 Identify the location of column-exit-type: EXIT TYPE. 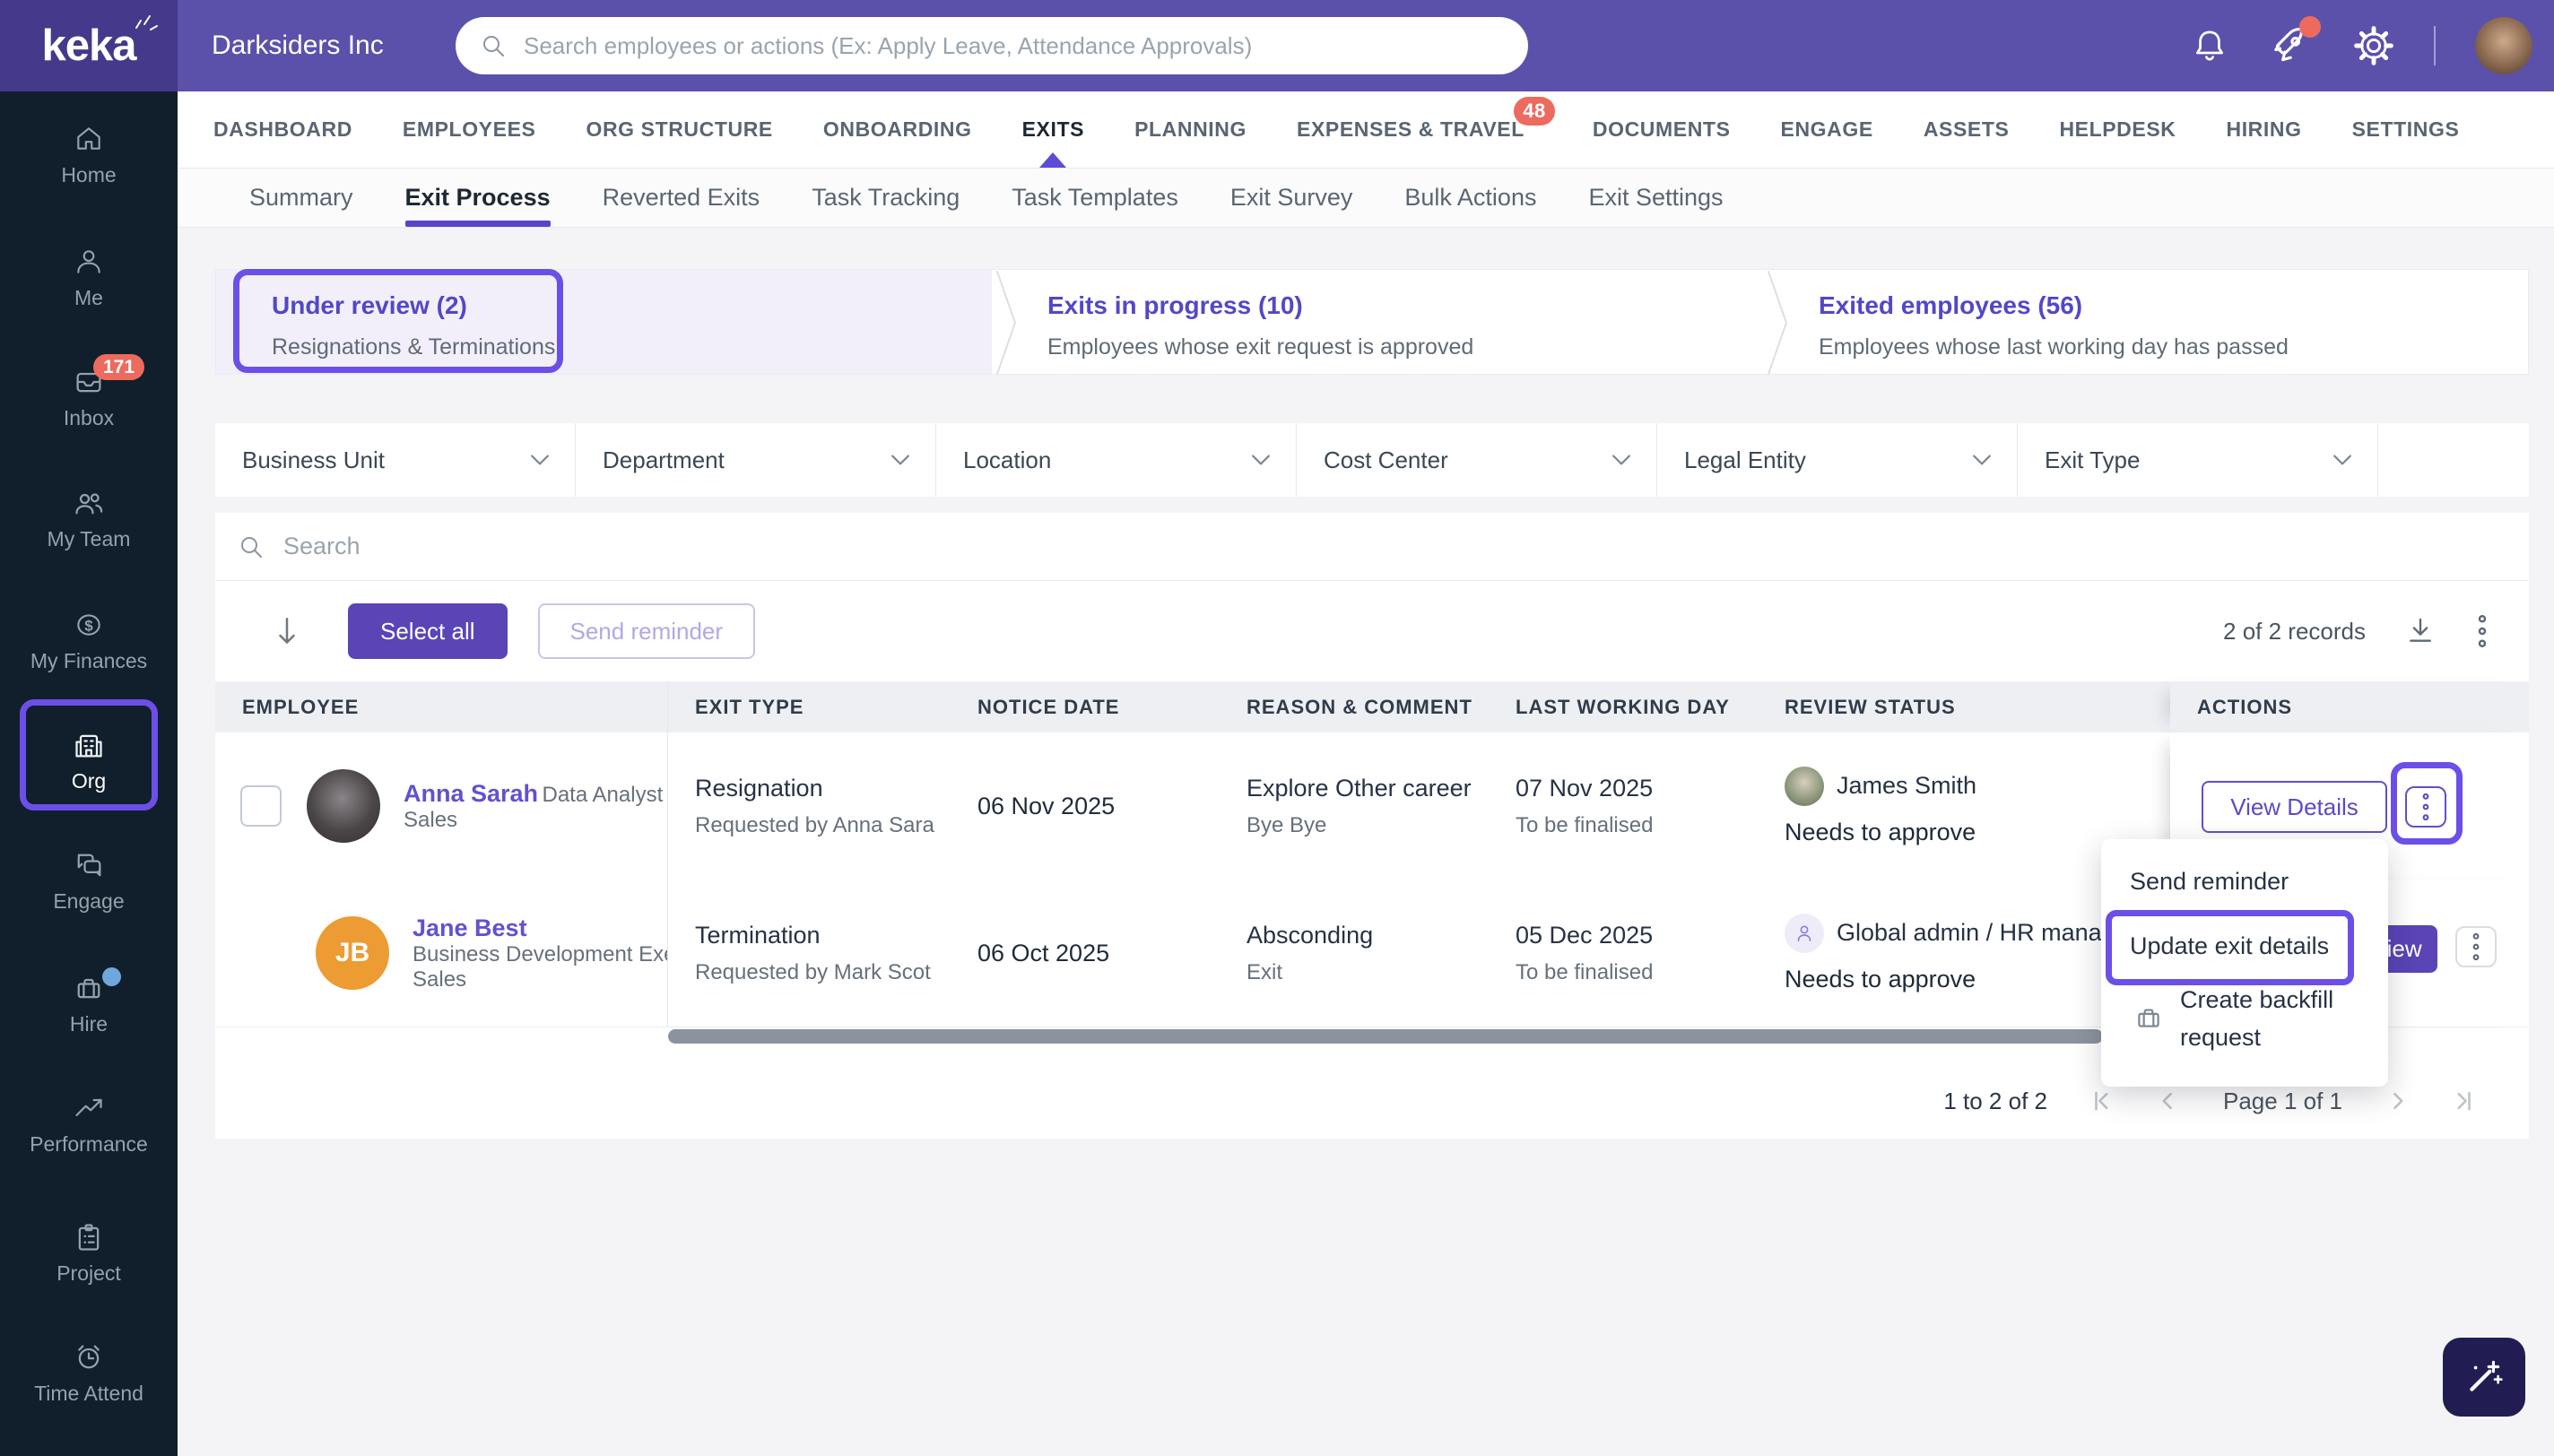
(749, 707).